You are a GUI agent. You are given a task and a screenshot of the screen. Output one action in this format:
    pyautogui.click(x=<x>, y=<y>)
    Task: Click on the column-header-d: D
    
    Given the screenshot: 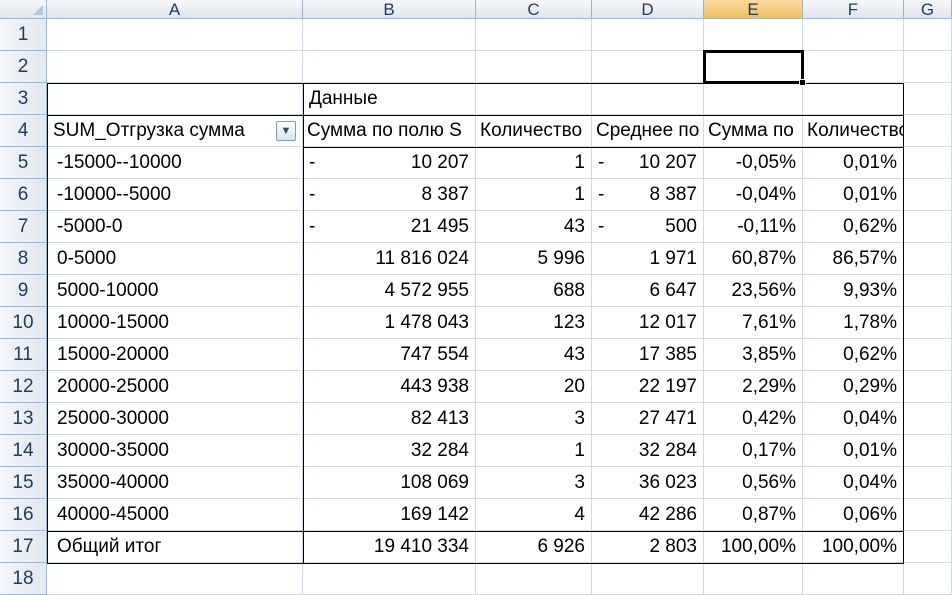 What is the action you would take?
    pyautogui.click(x=648, y=9)
    